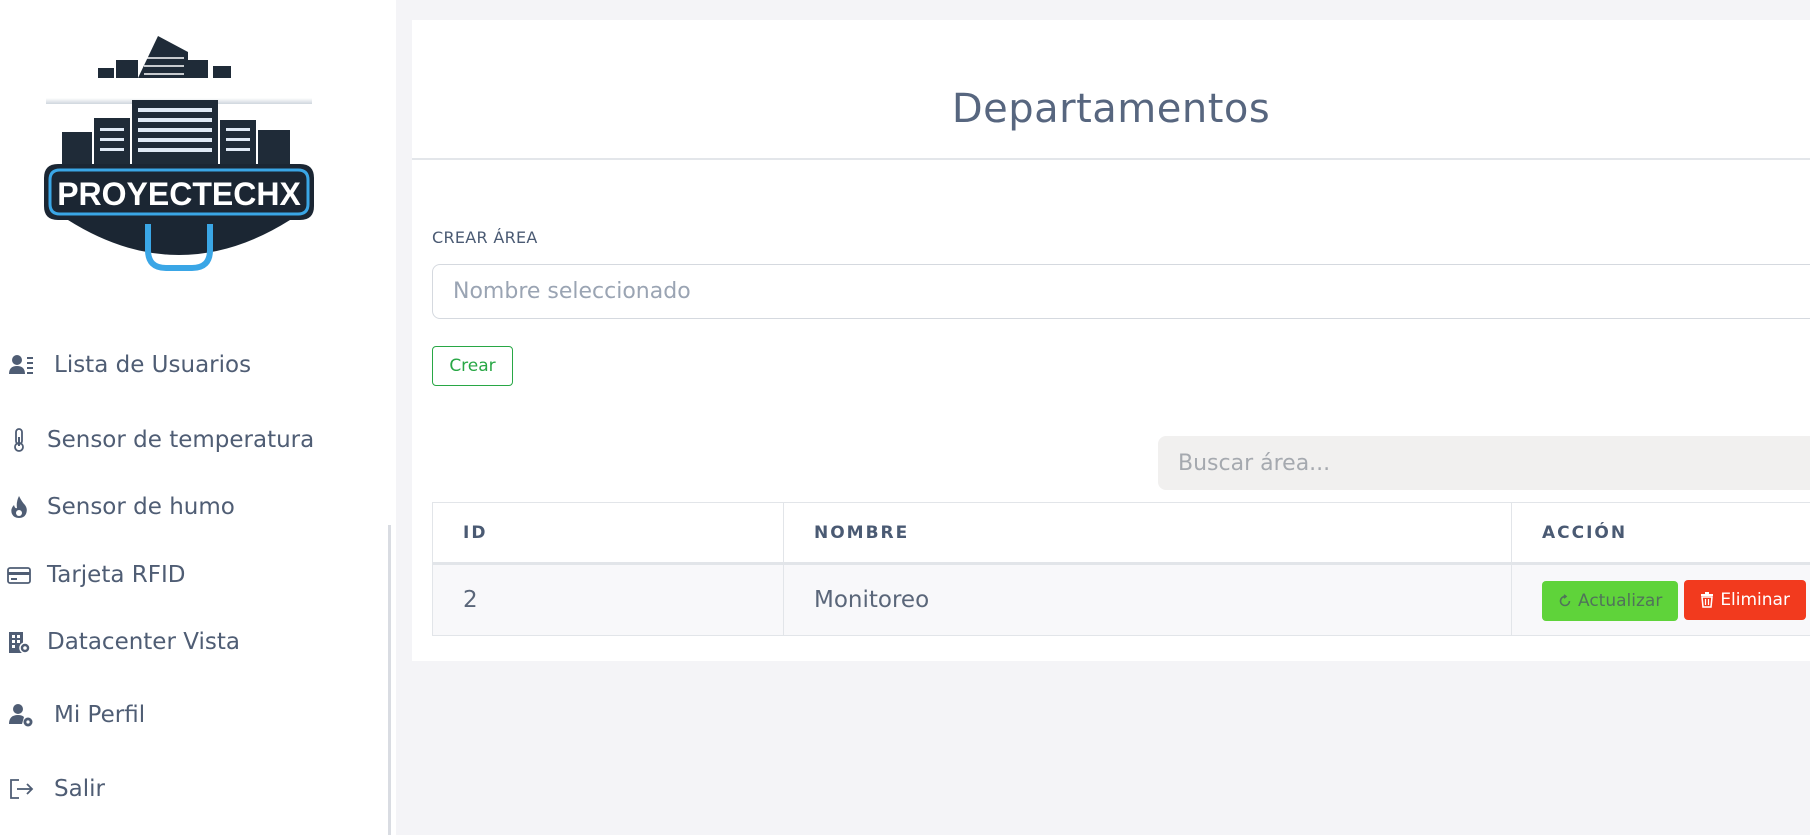 This screenshot has width=1810, height=835. I want to click on building-gear-icon, so click(19, 642).